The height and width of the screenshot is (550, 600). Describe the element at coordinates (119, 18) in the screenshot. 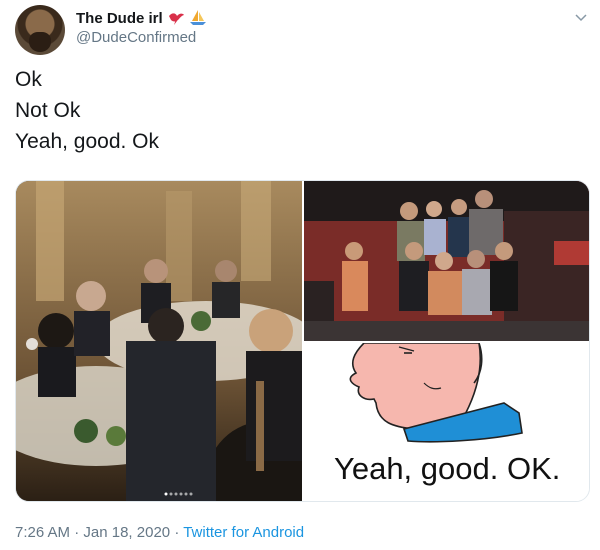

I see `display-name: The Dude irl` at that location.